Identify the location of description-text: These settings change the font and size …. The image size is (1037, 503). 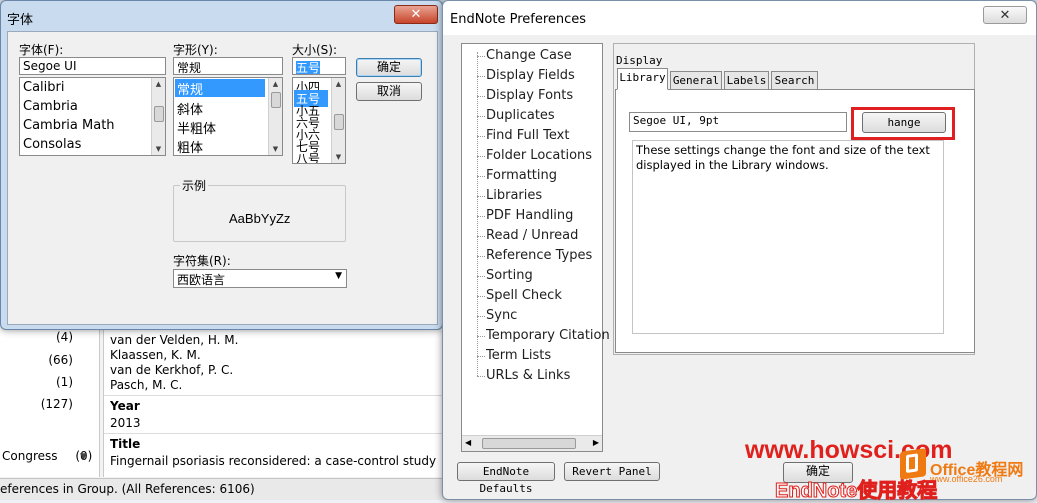
(788, 237).